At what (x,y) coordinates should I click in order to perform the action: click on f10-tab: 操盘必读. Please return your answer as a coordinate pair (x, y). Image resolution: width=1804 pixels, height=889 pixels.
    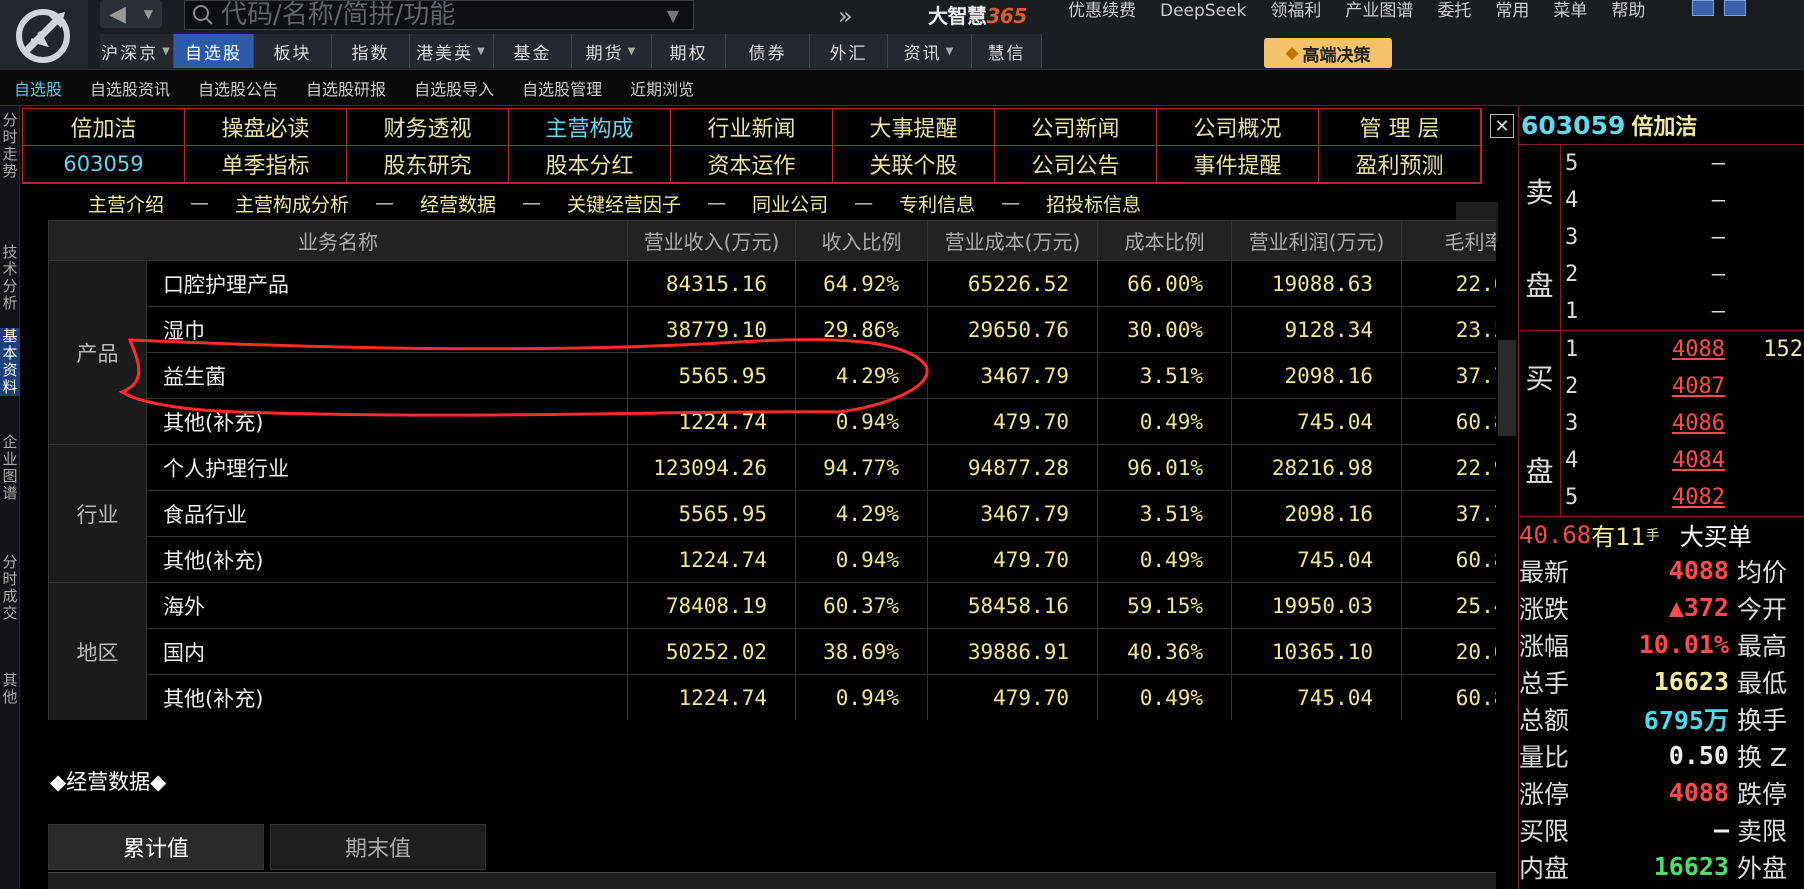
    Looking at the image, I should click on (266, 127).